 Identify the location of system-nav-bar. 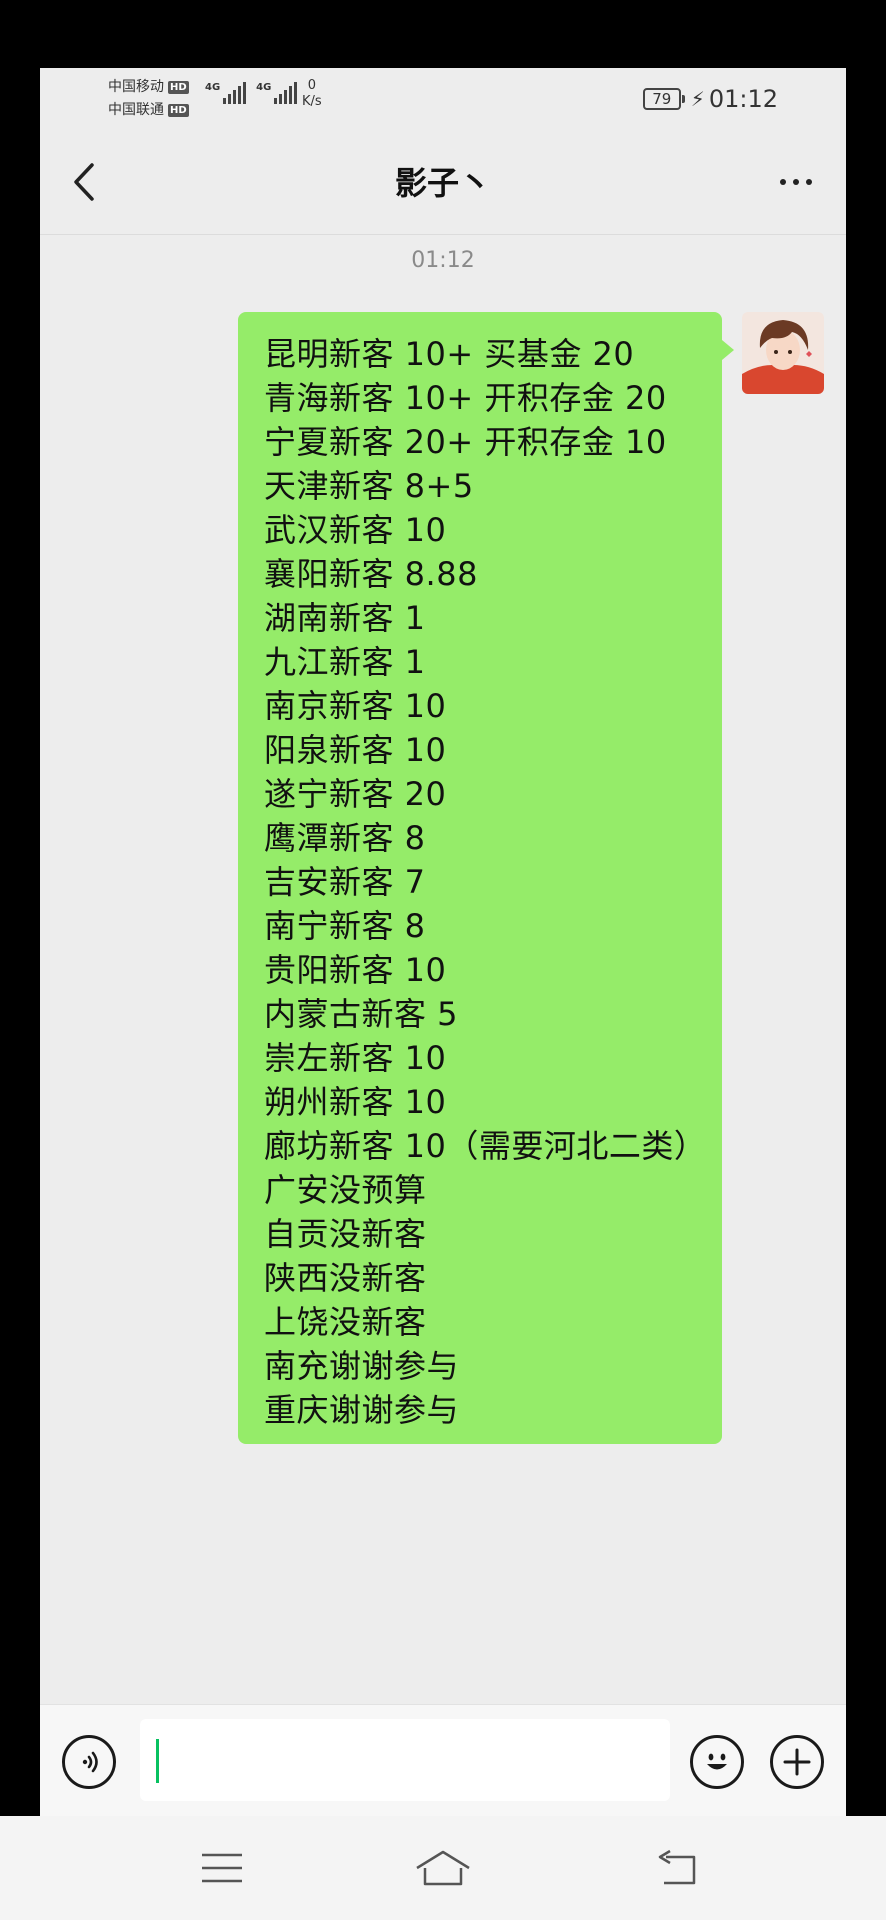
(443, 1868).